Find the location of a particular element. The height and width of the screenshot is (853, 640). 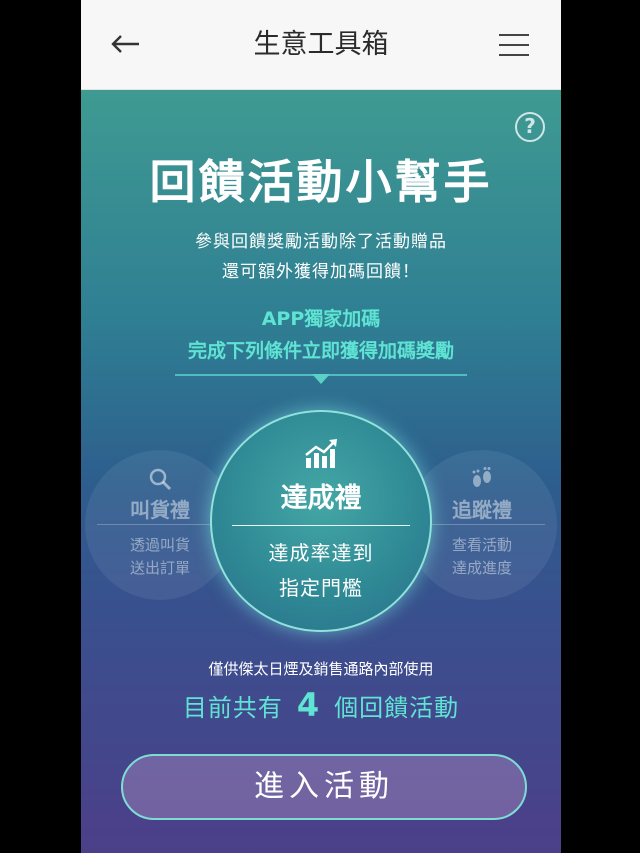

reward-label: 達成禮 is located at coordinates (321, 498).